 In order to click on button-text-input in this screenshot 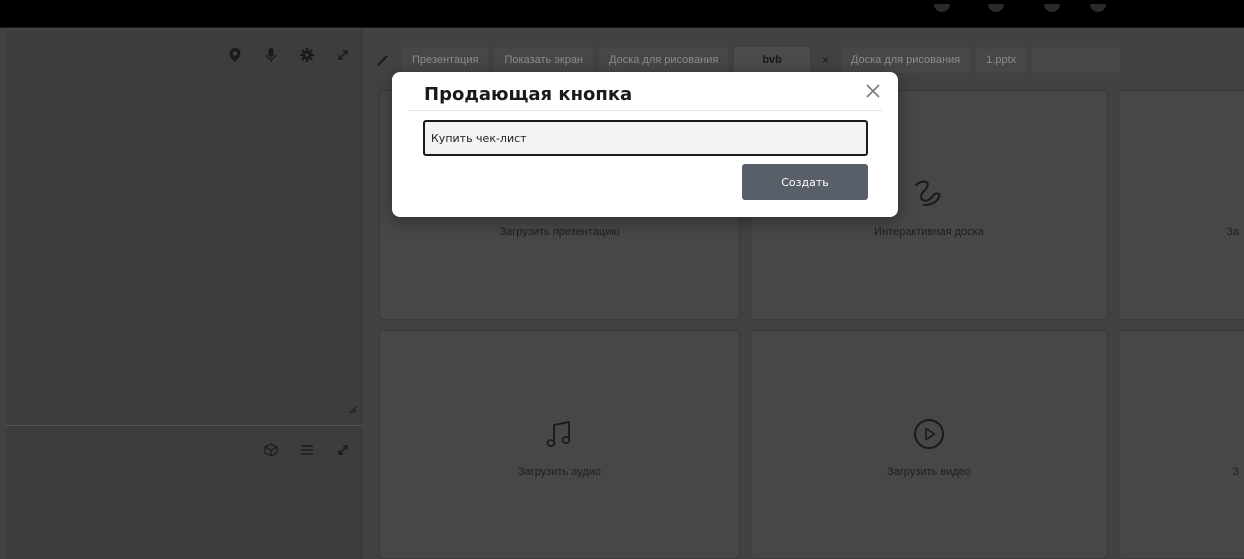, I will do `click(645, 138)`.